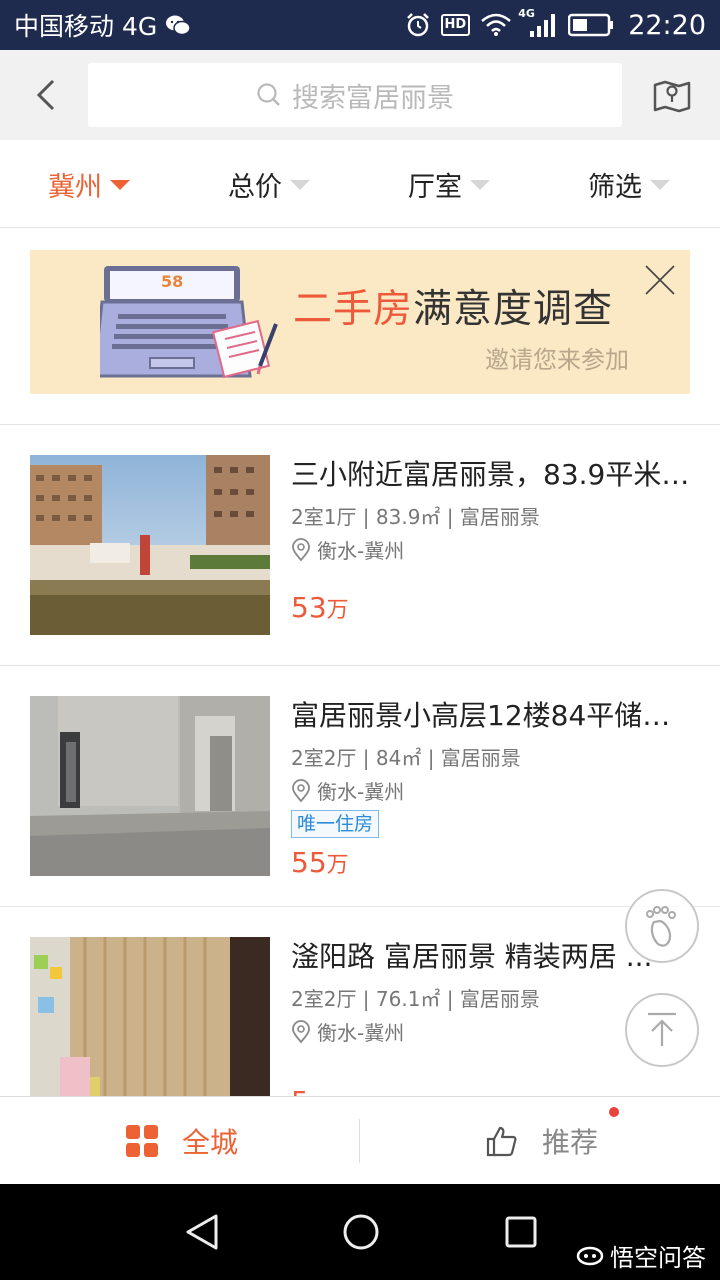 The height and width of the screenshot is (1280, 720). I want to click on nav-recents-button, so click(521, 1232).